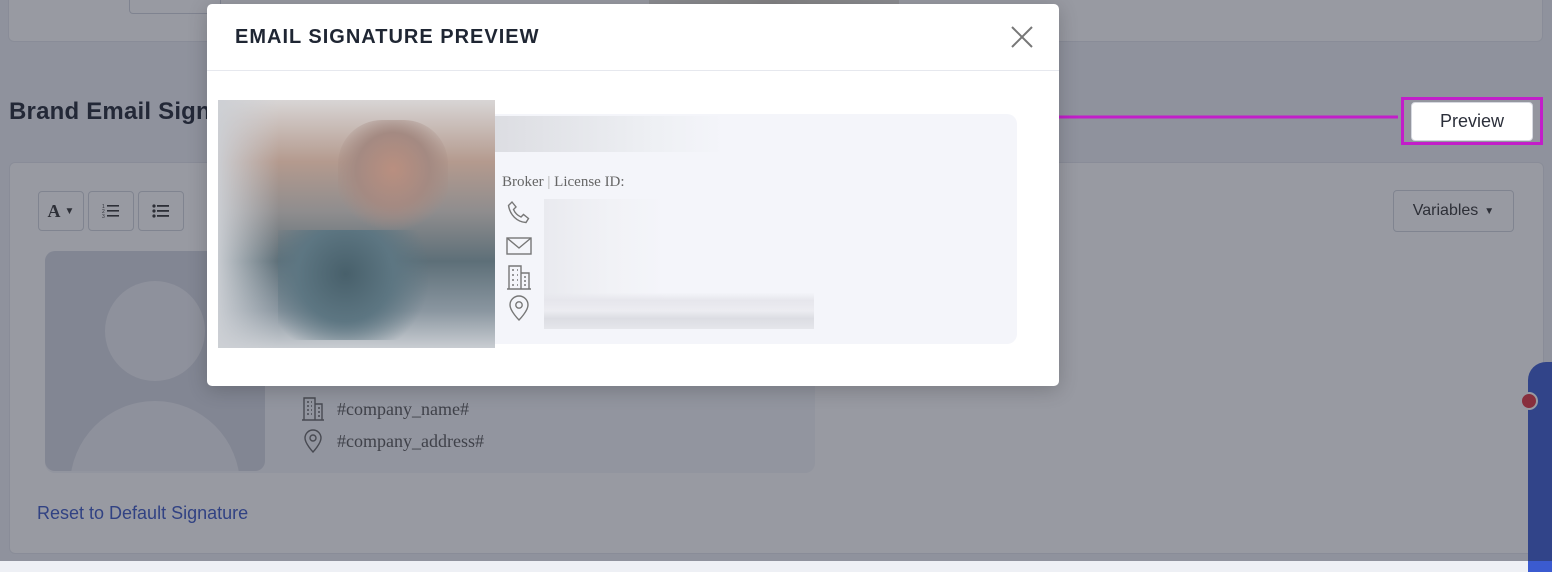 The width and height of the screenshot is (1552, 572). Describe the element at coordinates (519, 277) in the screenshot. I see `building-icon` at that location.